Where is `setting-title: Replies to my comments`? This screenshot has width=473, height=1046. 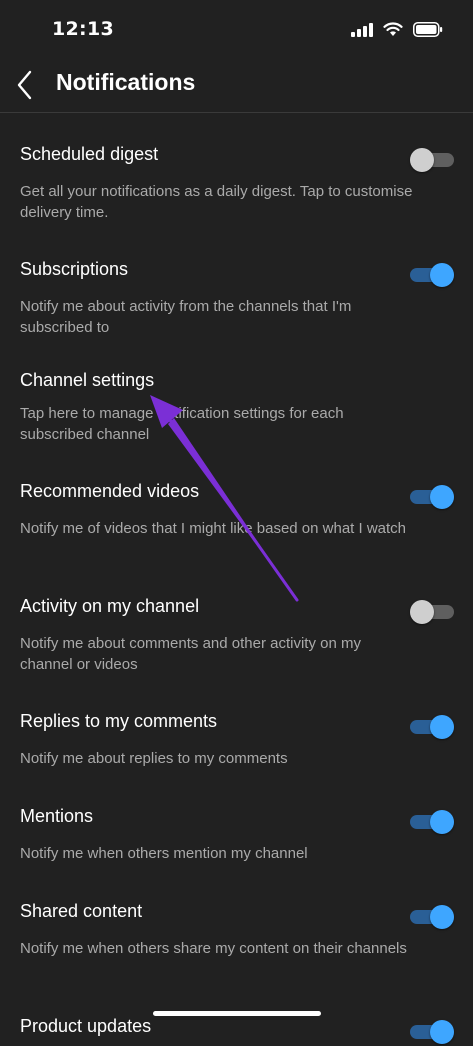
setting-title: Replies to my comments is located at coordinates (119, 721).